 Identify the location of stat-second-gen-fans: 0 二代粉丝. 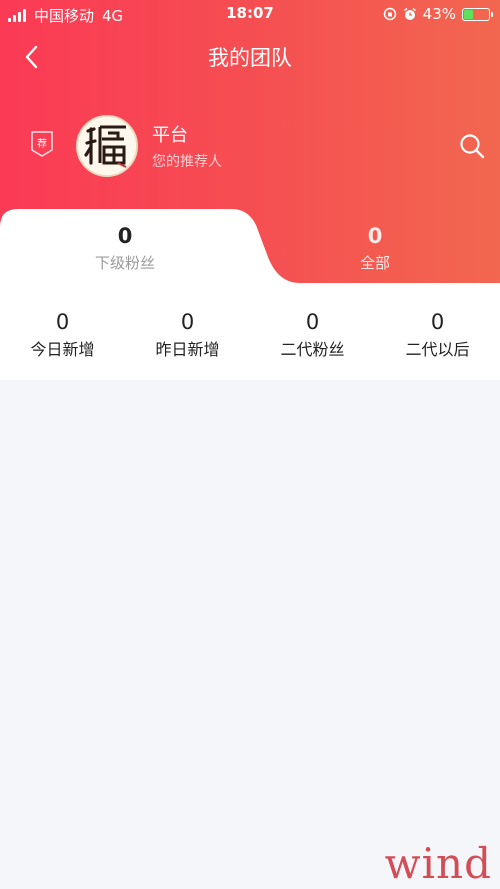
(312, 332).